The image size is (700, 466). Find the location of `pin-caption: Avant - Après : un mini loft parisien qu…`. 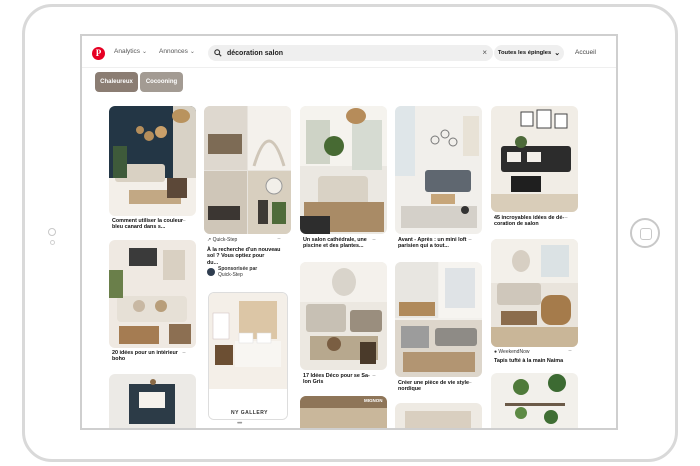

pin-caption: Avant - Après : un mini loft parisien qu… is located at coordinates (432, 243).